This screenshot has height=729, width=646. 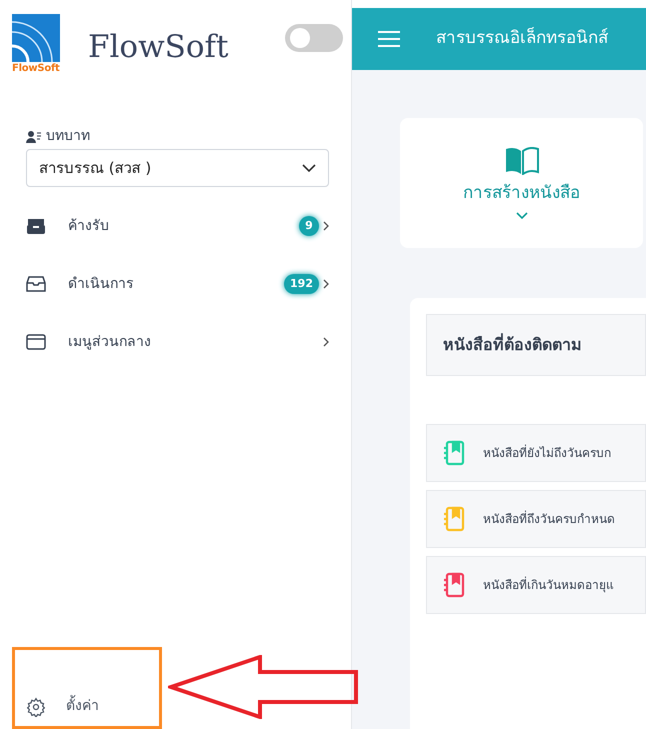 I want to click on brand-name: FlowSoft, so click(x=158, y=47).